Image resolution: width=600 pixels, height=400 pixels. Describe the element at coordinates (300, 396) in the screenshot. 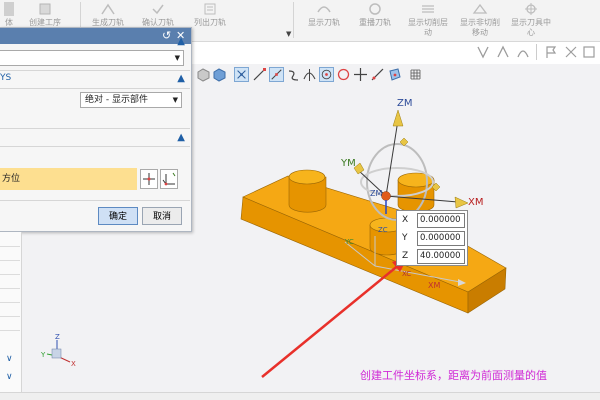

I see `status-bar` at that location.